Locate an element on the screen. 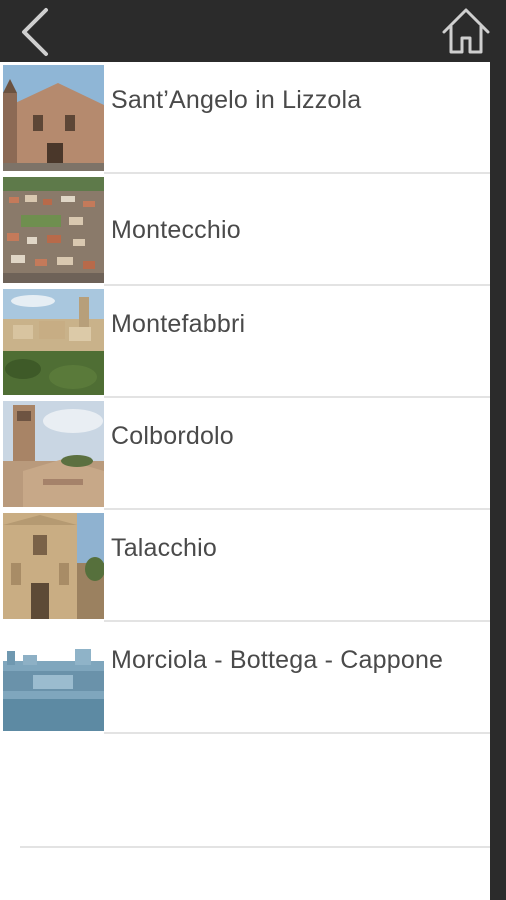  list-item: Sant’Angelo in Lizzola is located at coordinates (245, 118).